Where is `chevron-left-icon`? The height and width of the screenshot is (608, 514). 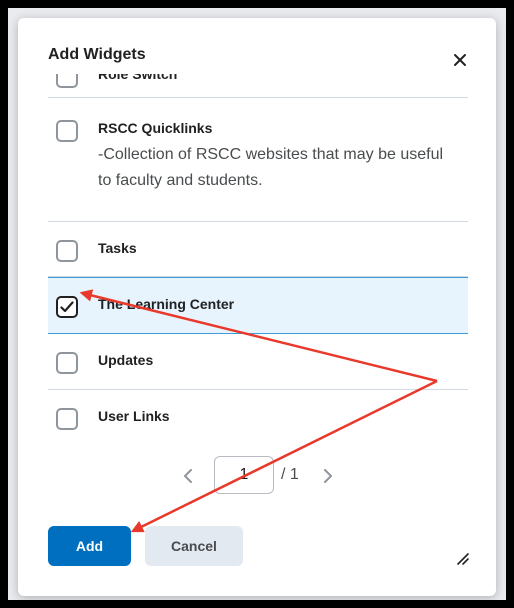
chevron-left-icon is located at coordinates (188, 476).